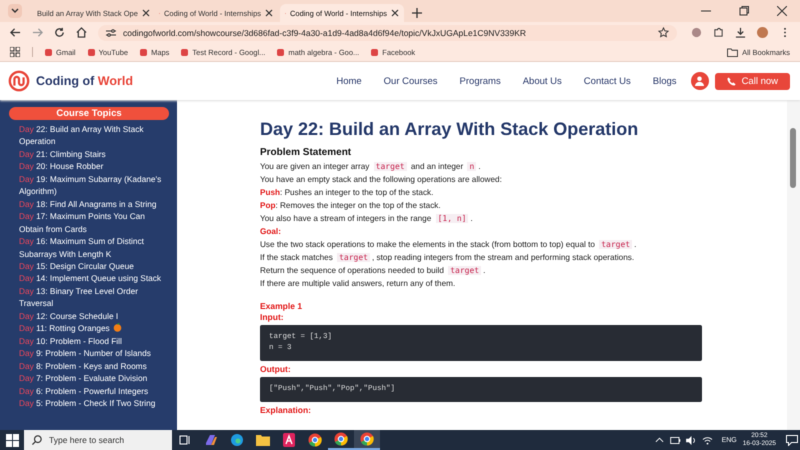  Describe the element at coordinates (89, 316) in the screenshot. I see `topic-link: Day 12: Course Schedule I` at that location.